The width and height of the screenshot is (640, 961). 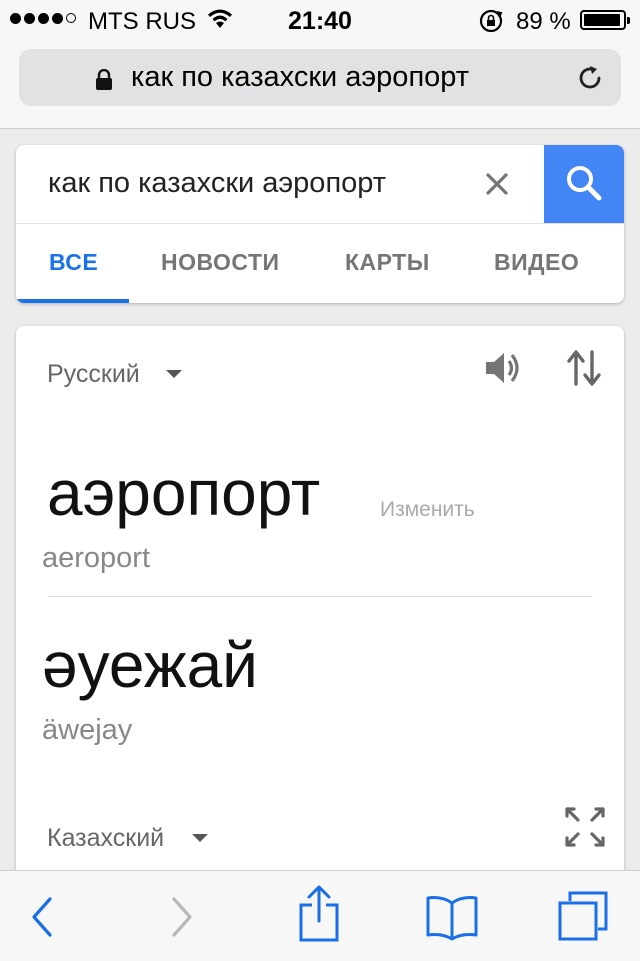 I want to click on source-word: аэропорт, so click(x=184, y=493).